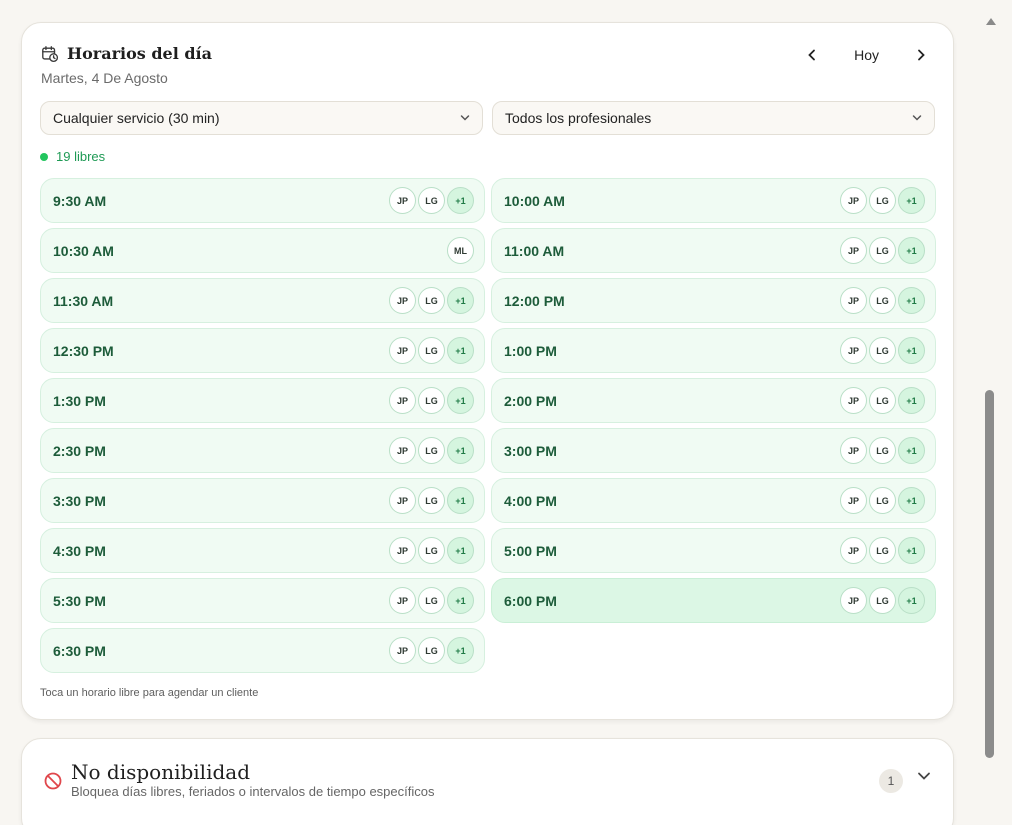 The width and height of the screenshot is (1012, 825). What do you see at coordinates (713, 350) in the screenshot?
I see `time-slot: 1:00 PM JP LG +1` at bounding box center [713, 350].